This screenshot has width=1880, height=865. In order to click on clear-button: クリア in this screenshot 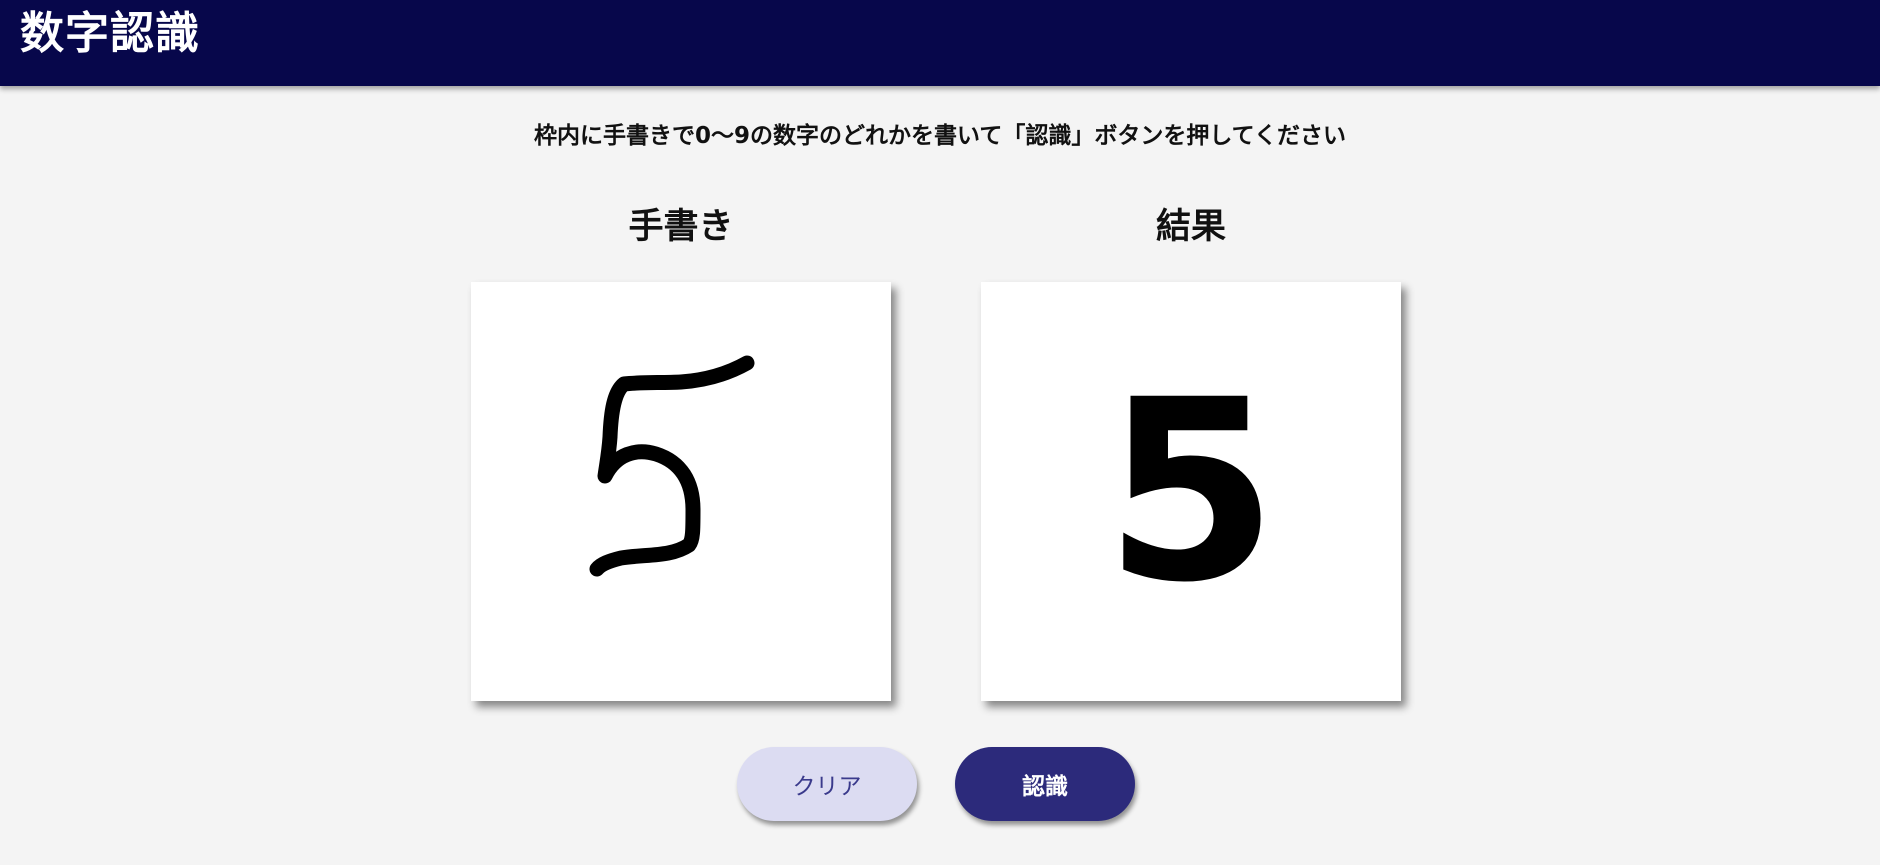, I will do `click(827, 784)`.